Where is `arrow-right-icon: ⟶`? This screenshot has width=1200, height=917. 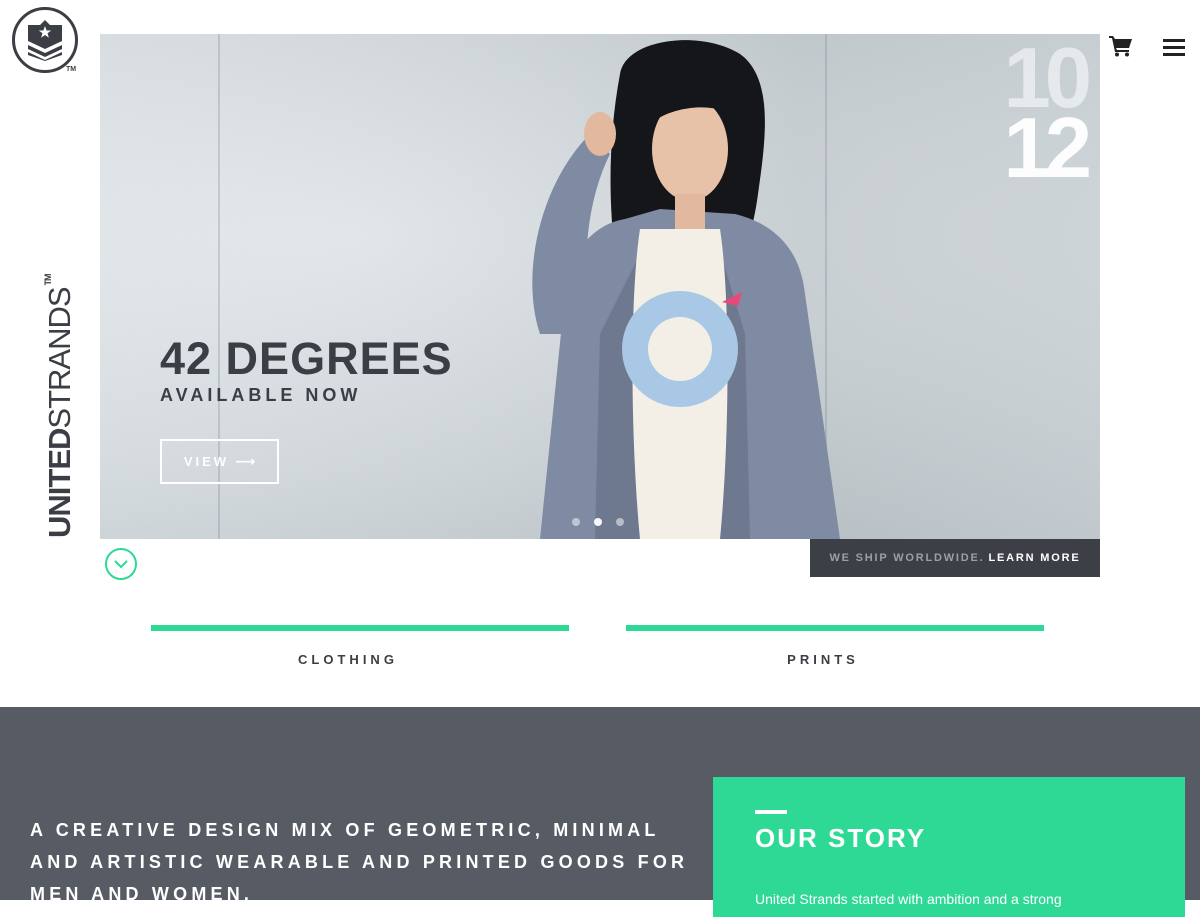 arrow-right-icon: ⟶ is located at coordinates (245, 461).